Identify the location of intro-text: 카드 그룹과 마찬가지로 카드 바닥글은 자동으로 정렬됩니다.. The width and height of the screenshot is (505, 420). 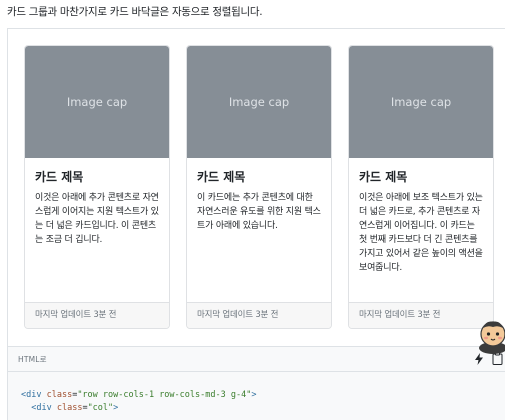
(135, 12).